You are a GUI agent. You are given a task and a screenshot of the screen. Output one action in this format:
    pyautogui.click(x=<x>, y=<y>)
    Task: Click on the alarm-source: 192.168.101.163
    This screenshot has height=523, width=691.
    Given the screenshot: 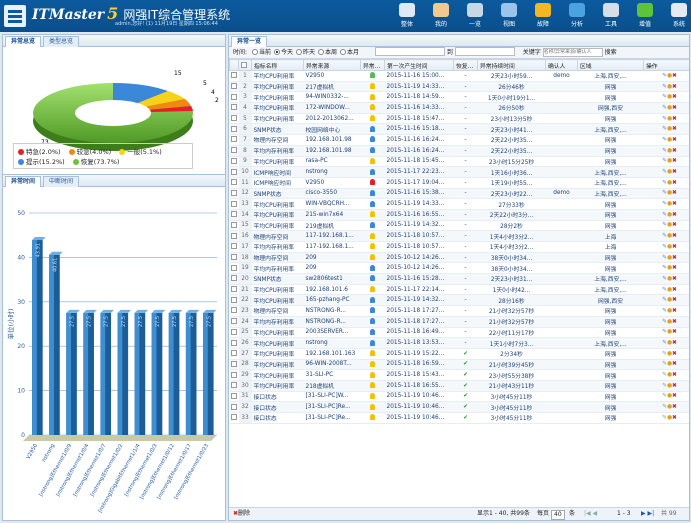 What is the action you would take?
    pyautogui.click(x=332, y=354)
    